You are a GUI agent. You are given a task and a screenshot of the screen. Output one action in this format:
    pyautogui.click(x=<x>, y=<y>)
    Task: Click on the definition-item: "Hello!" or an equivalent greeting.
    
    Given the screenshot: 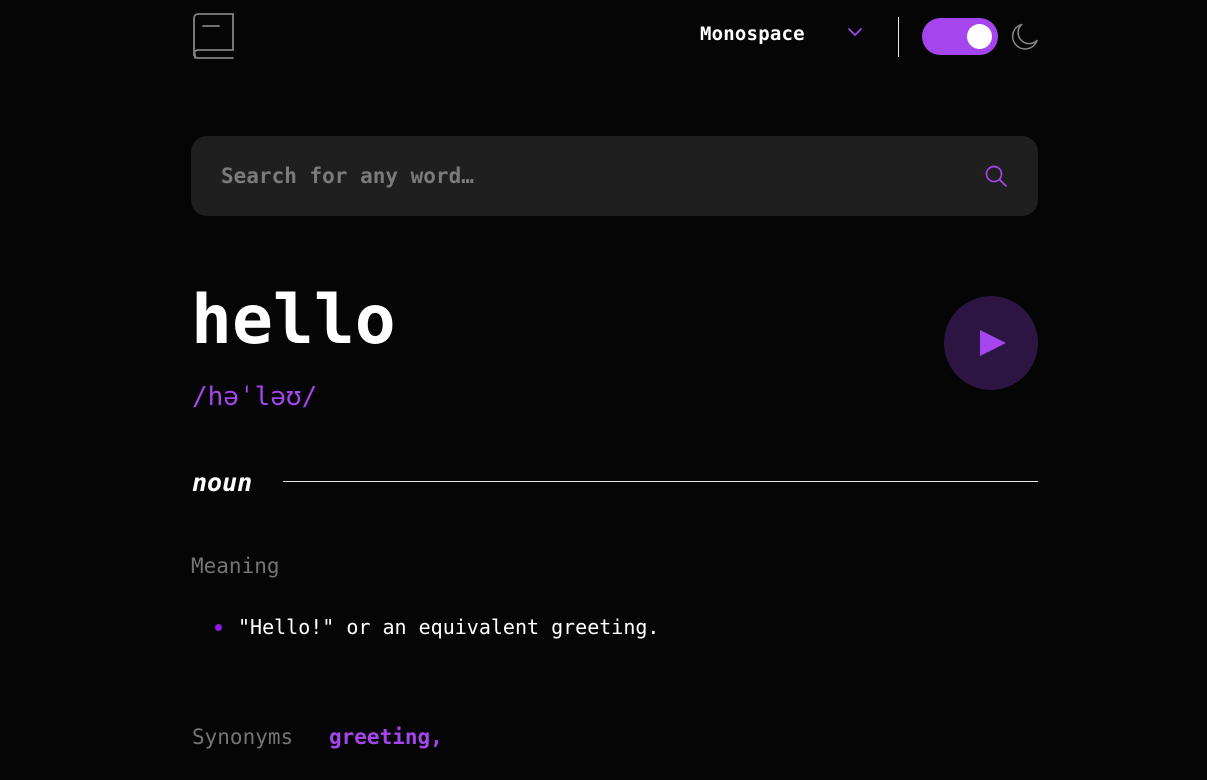 What is the action you would take?
    pyautogui.click(x=436, y=627)
    